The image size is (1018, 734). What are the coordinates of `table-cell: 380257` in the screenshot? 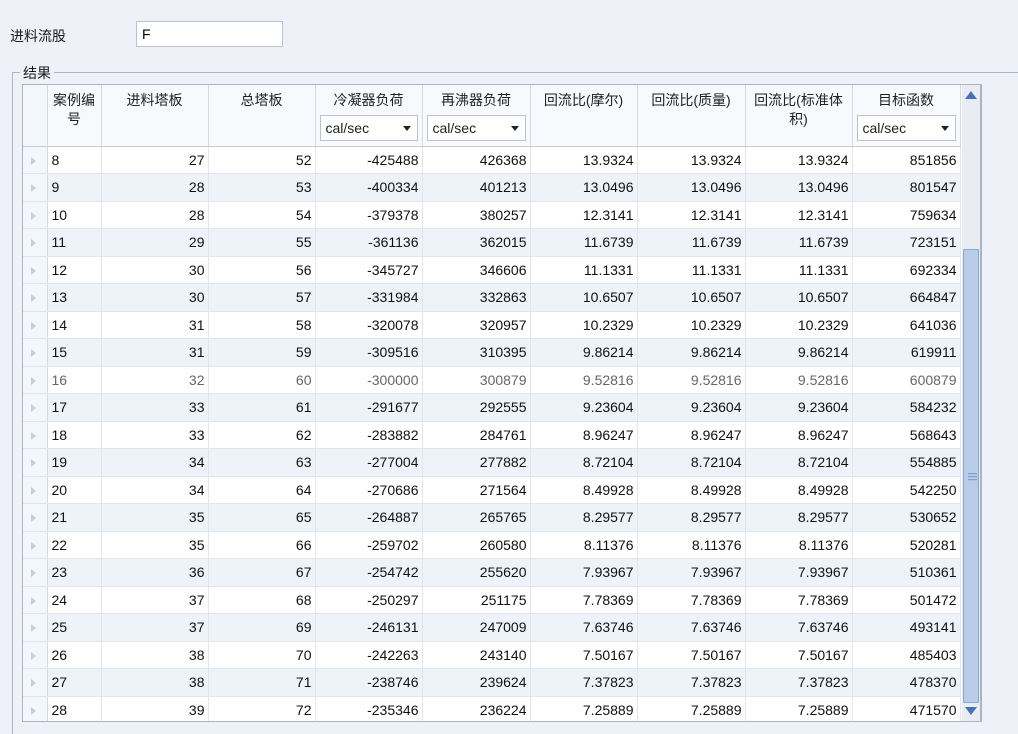 It's located at (476, 215).